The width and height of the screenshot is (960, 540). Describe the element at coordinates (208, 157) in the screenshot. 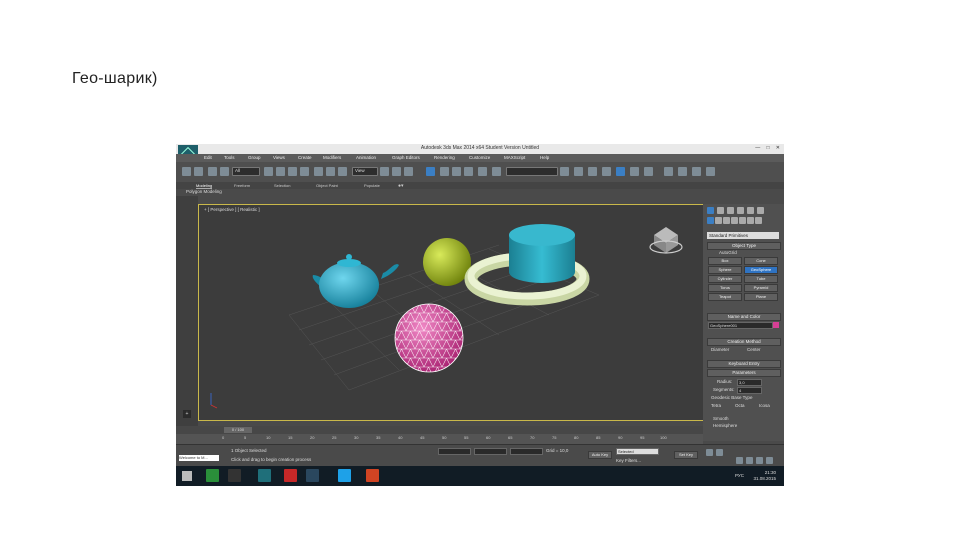

I see `menu-edit: Edit` at that location.